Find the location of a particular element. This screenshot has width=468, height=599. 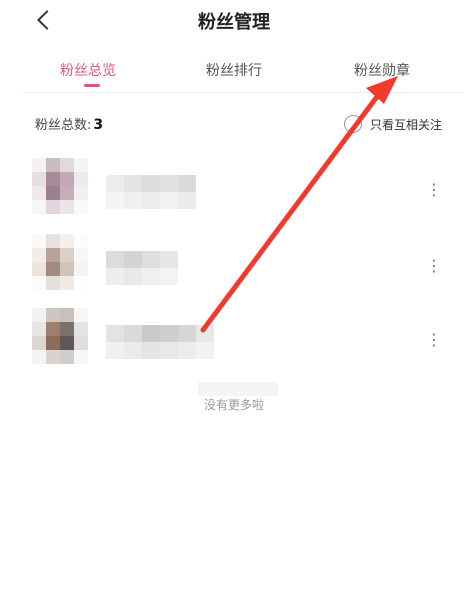

header: 粉丝管理 is located at coordinates (234, 22).